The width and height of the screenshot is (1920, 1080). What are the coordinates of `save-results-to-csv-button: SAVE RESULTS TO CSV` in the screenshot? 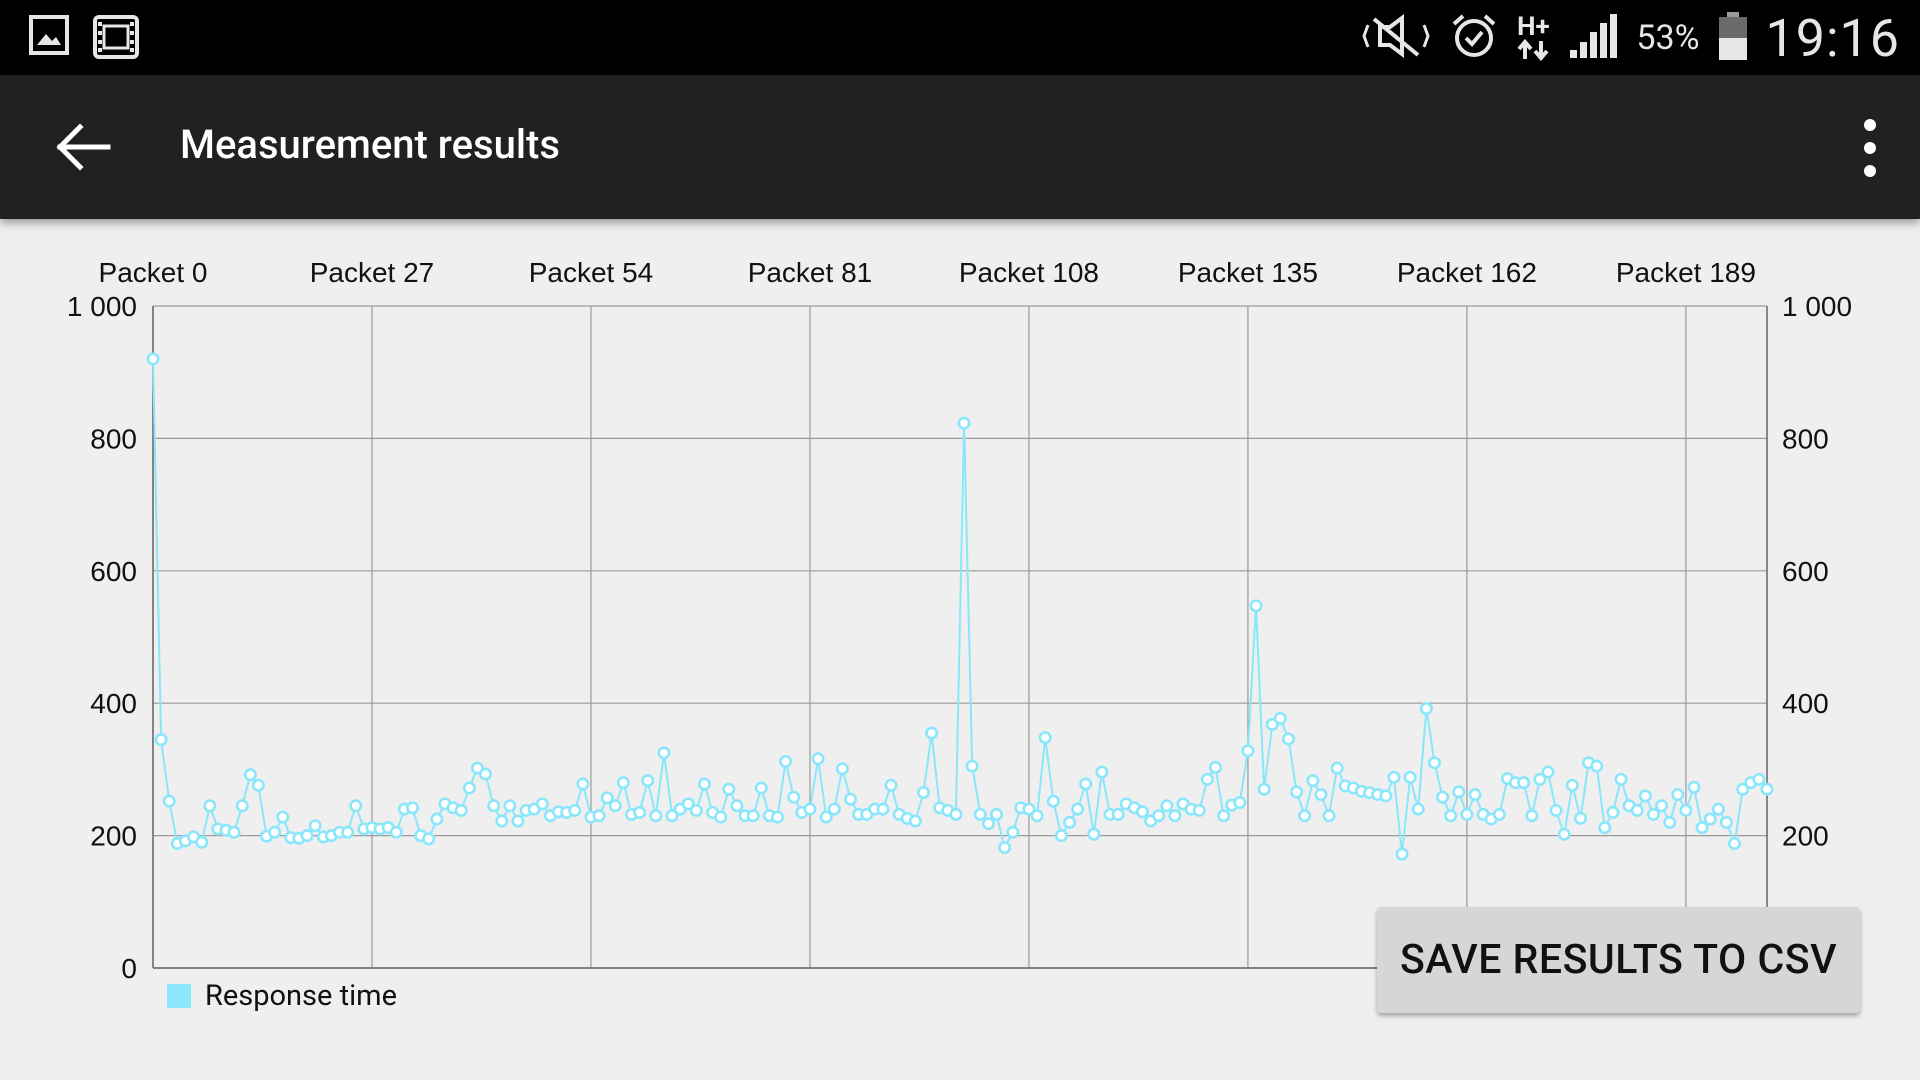 It's located at (1618, 960).